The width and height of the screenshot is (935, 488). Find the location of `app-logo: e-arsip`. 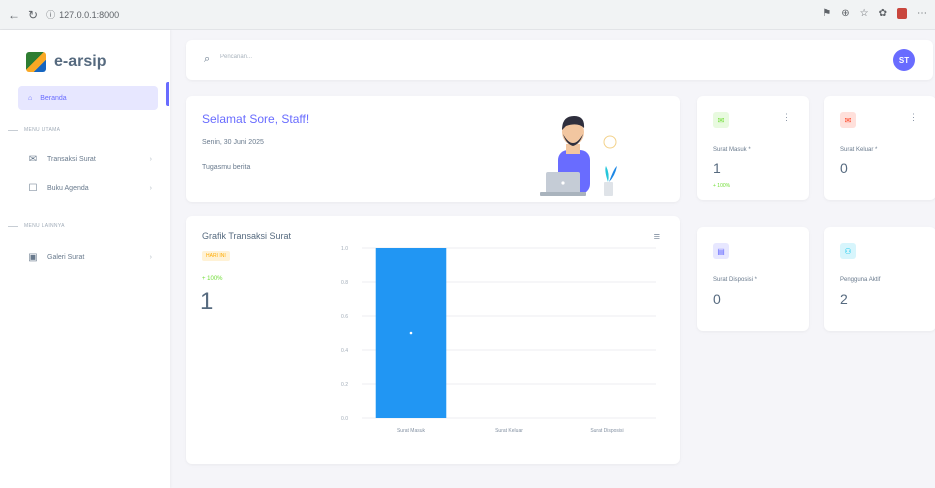

app-logo: e-arsip is located at coordinates (66, 62).